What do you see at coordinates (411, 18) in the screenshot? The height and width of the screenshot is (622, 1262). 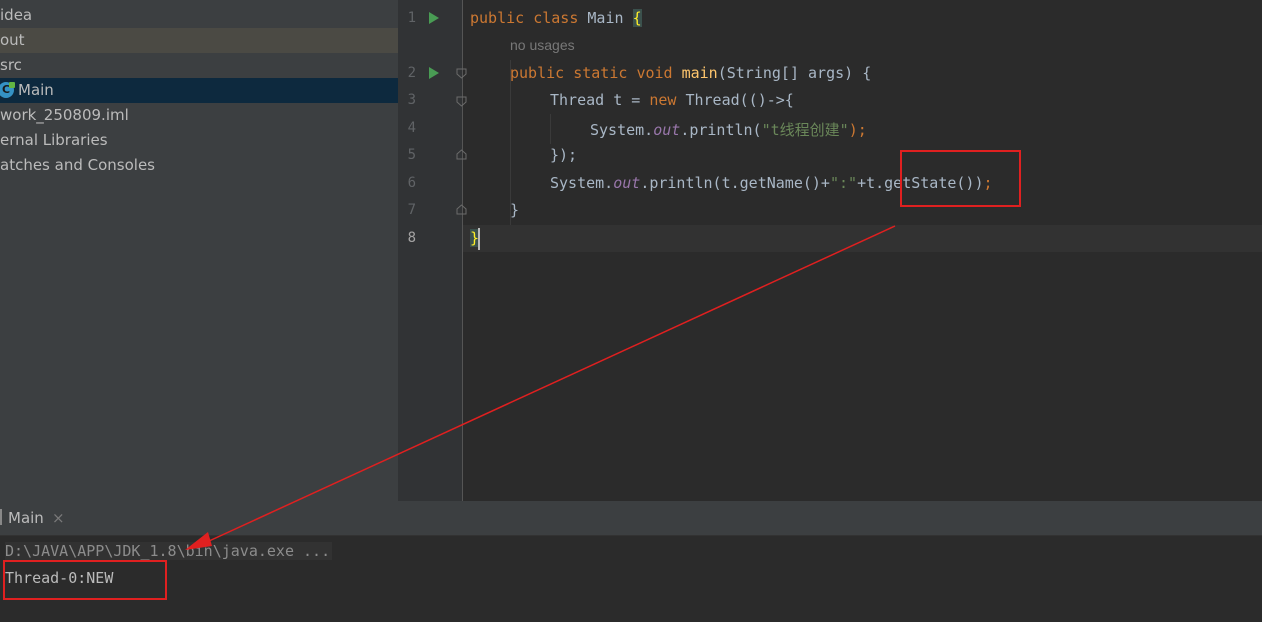 I see `line-number: 1` at bounding box center [411, 18].